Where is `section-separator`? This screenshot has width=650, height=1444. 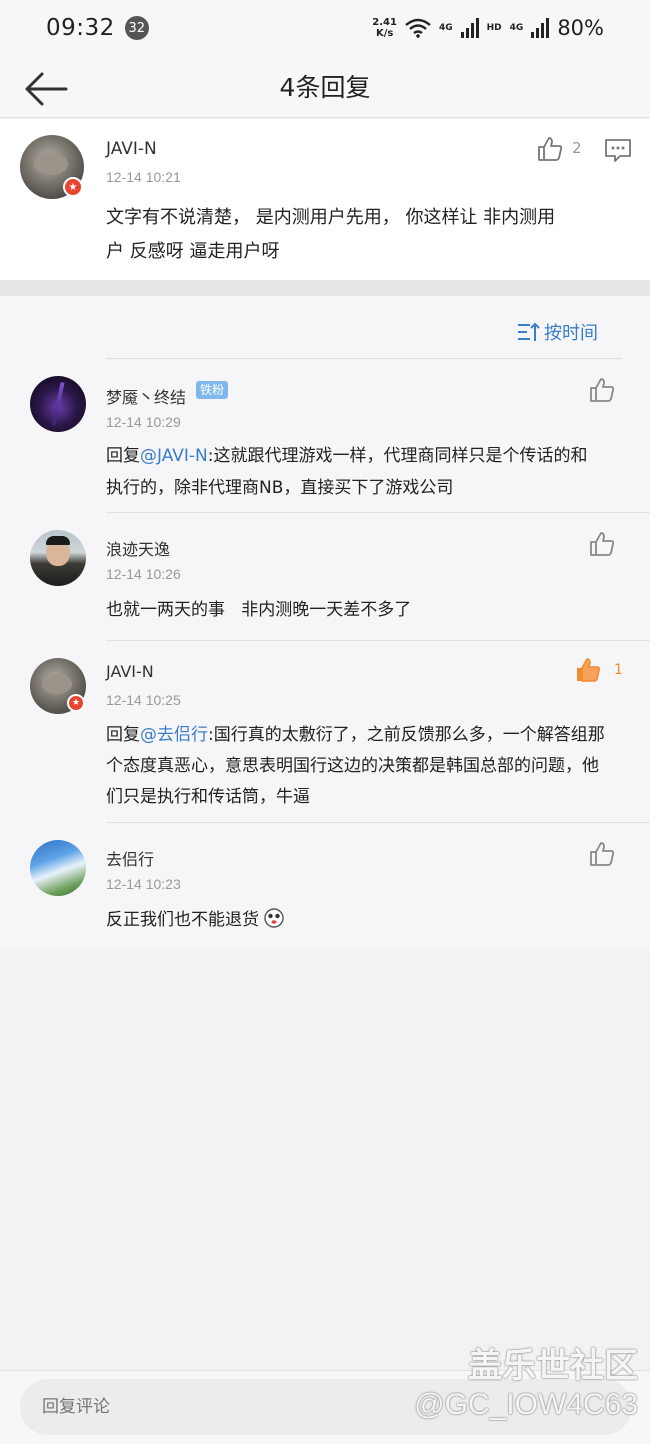 section-separator is located at coordinates (325, 288).